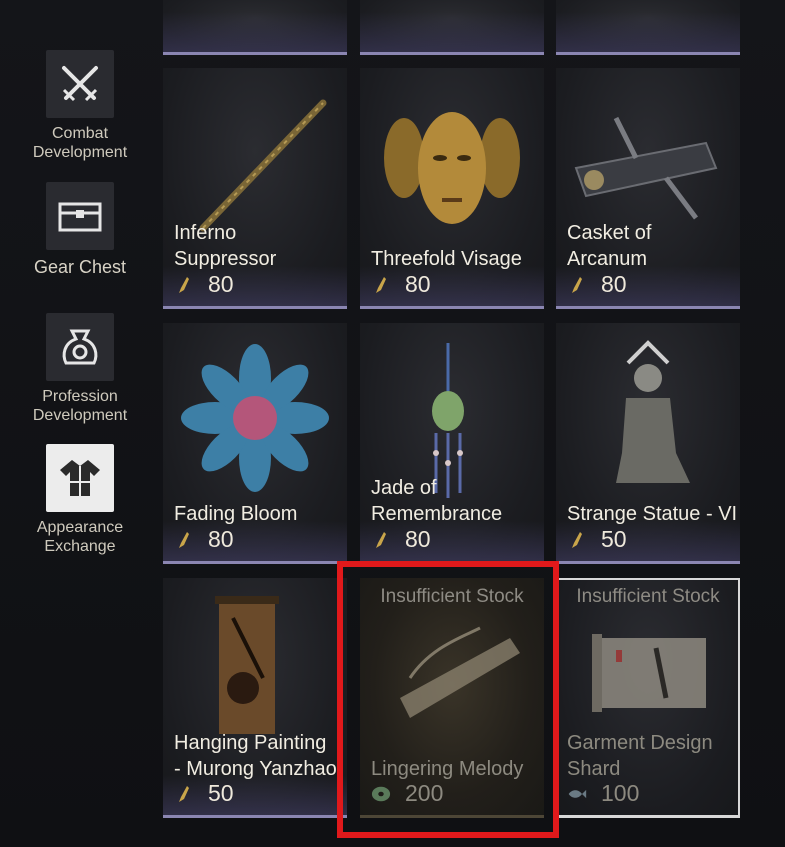 This screenshot has height=847, width=785. I want to click on robe-icon, so click(80, 478).